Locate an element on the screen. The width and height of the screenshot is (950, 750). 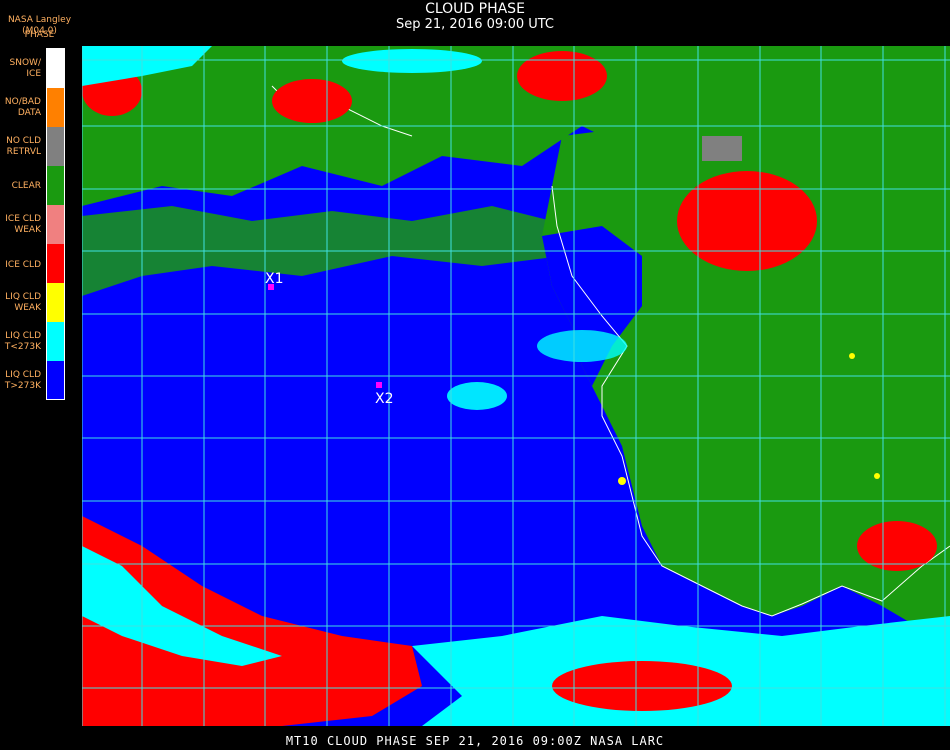
legend-label-liq-cld-warm: LIQ CLD T>273K is located at coordinates (22, 380).